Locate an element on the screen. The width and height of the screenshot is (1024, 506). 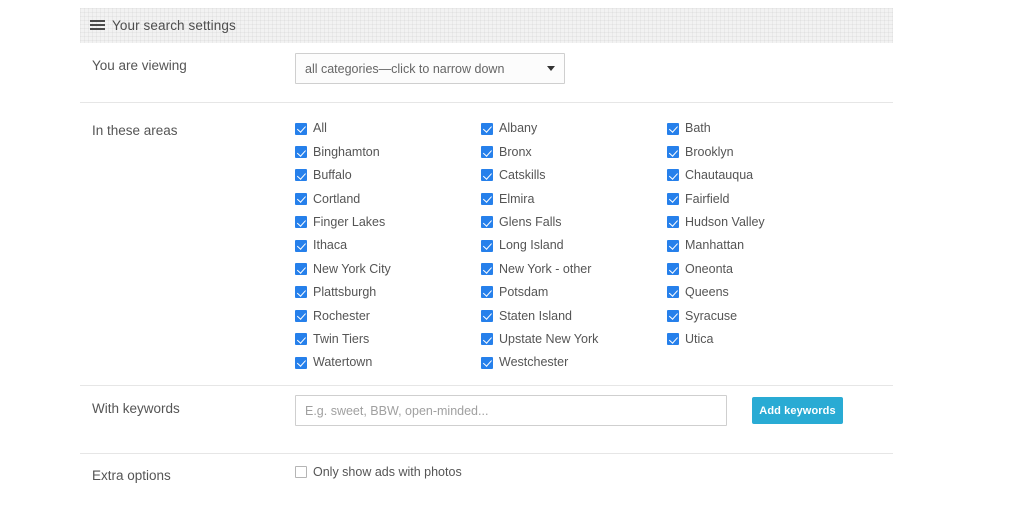
photos-only-checkbox-item: Only show ads with photos is located at coordinates (378, 472).